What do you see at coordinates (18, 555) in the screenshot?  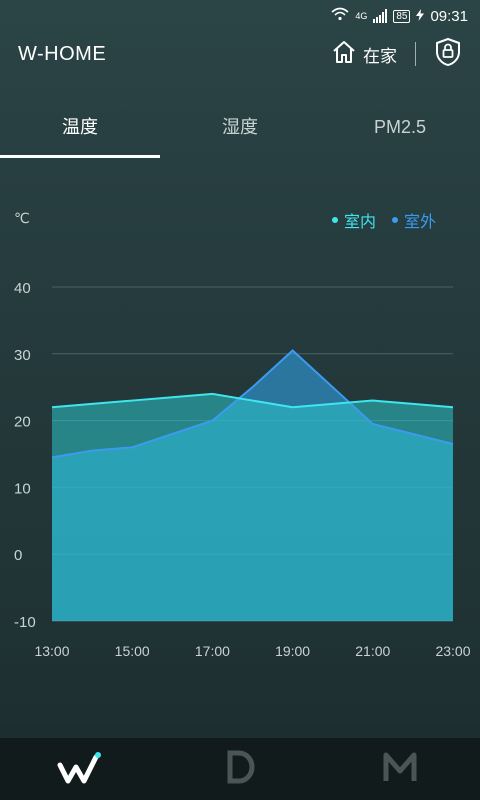 I see `y-tick-label: 0` at bounding box center [18, 555].